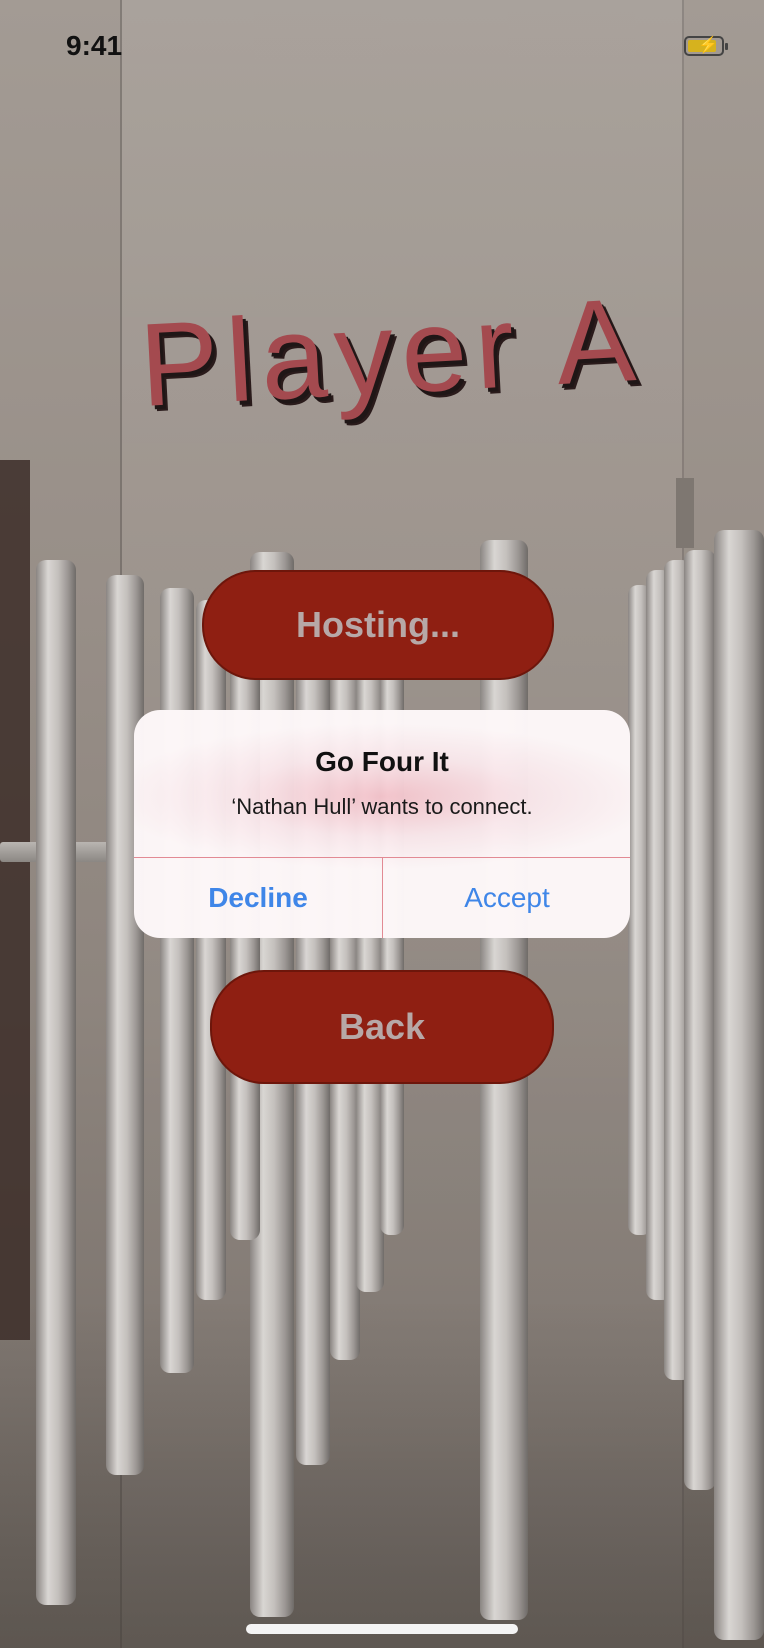 This screenshot has height=1648, width=764. Describe the element at coordinates (94, 45) in the screenshot. I see `status-time: 9:41` at that location.